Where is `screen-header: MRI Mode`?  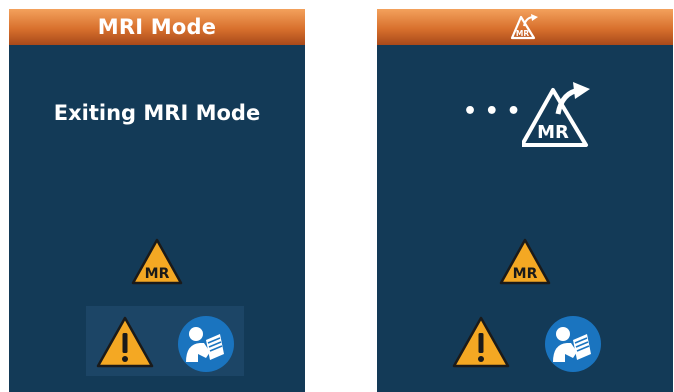 screen-header: MRI Mode is located at coordinates (157, 27).